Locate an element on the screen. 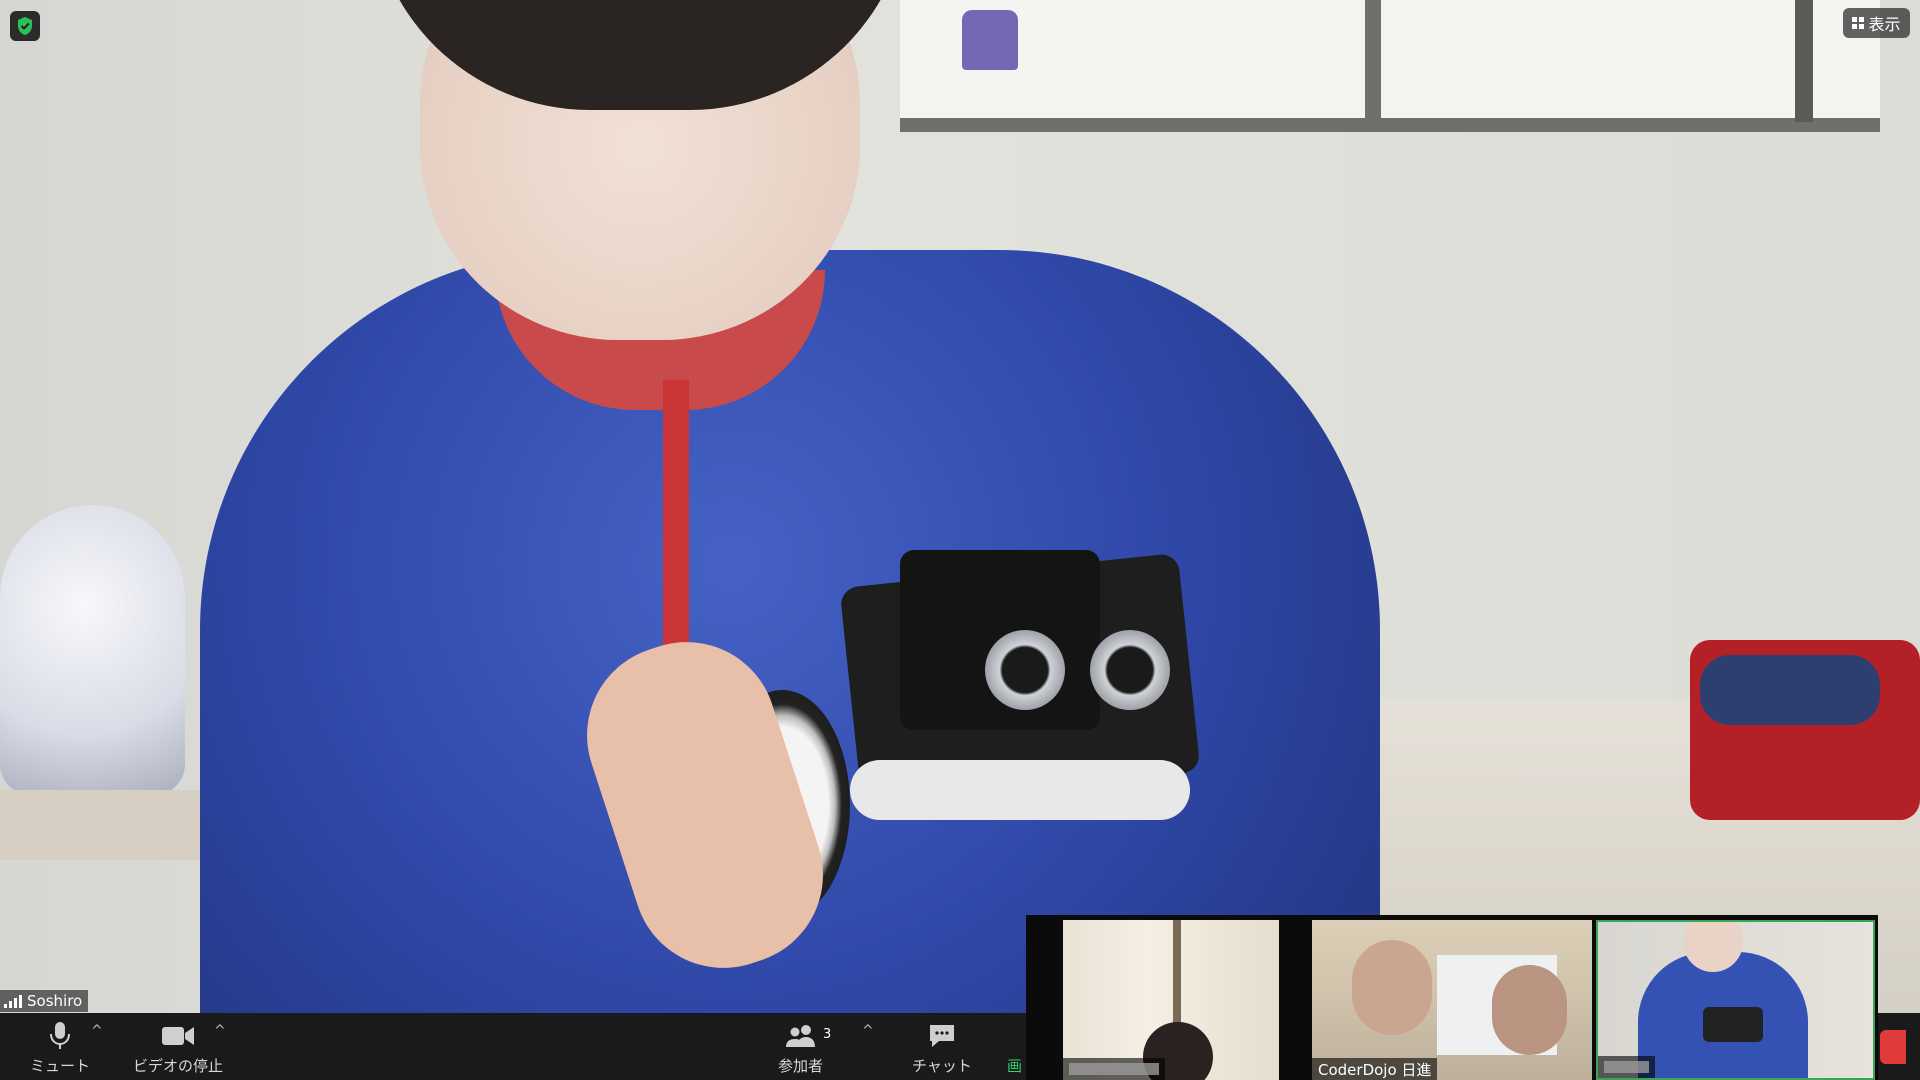 This screenshot has width=1920, height=1080. audio-options-chevron-icon: ^ is located at coordinates (97, 1031).